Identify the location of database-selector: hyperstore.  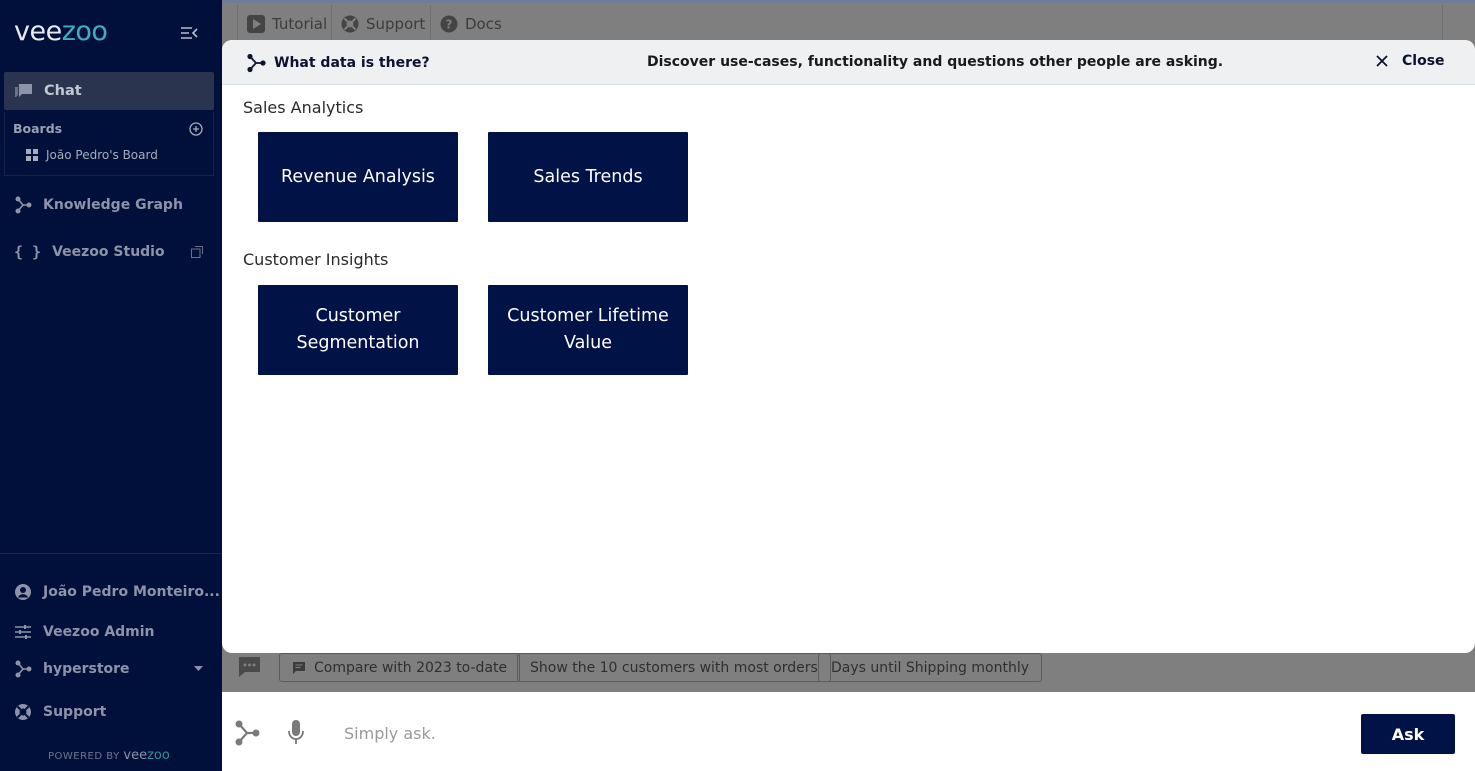
(108, 669).